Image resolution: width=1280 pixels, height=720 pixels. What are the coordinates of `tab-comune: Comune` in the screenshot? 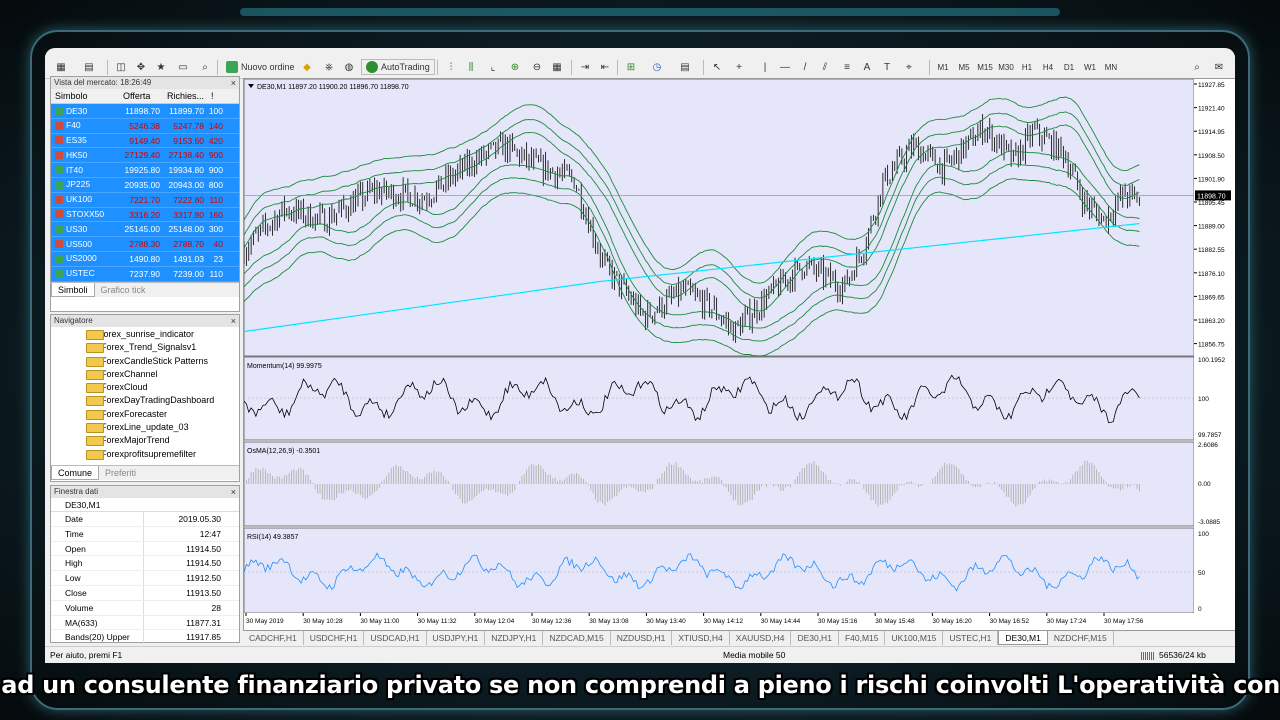 It's located at (75, 473).